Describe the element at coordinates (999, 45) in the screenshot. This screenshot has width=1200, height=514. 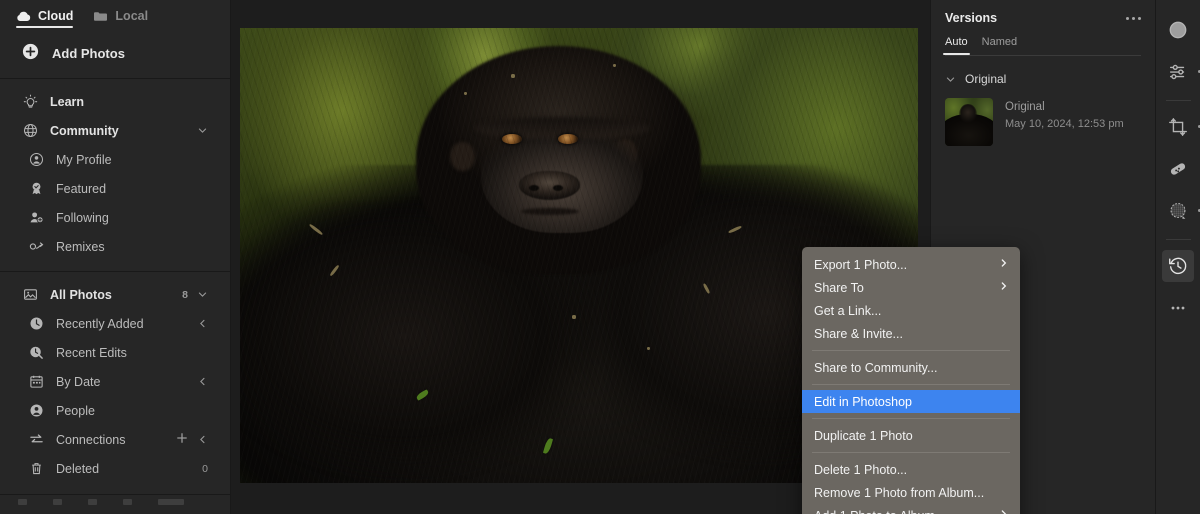
I see `tab-named: Named` at that location.